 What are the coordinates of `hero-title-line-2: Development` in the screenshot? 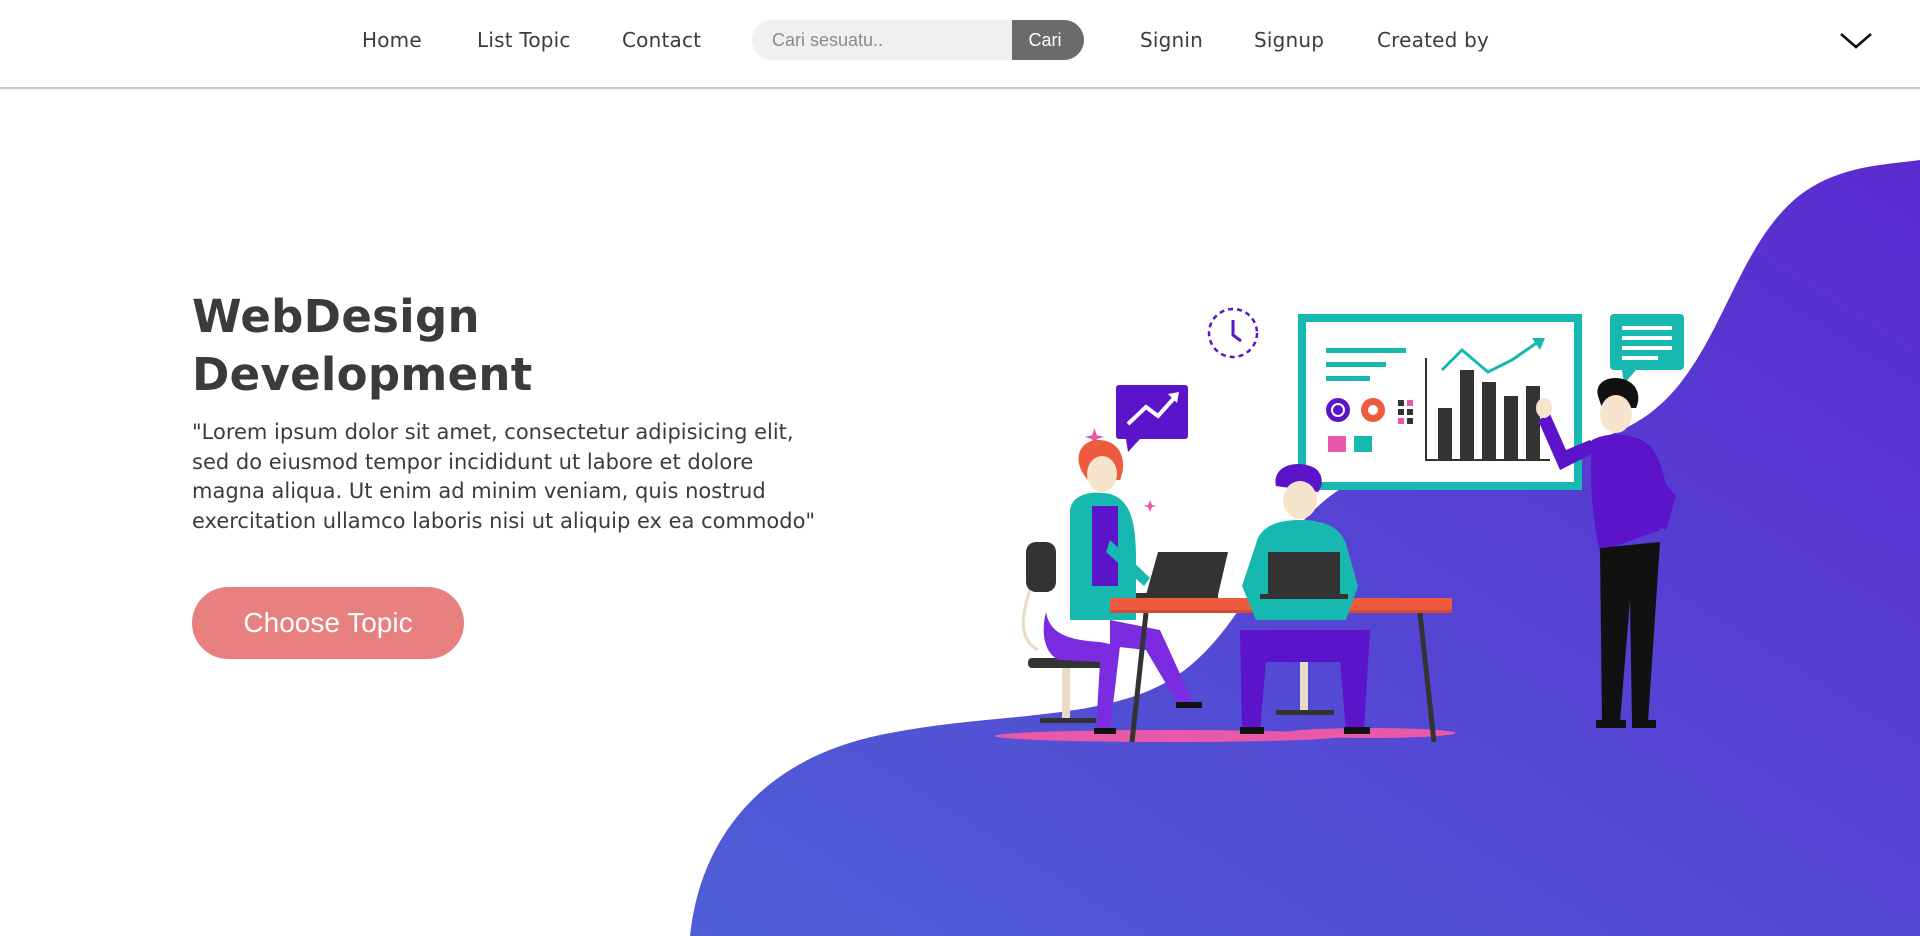 It's located at (362, 374).